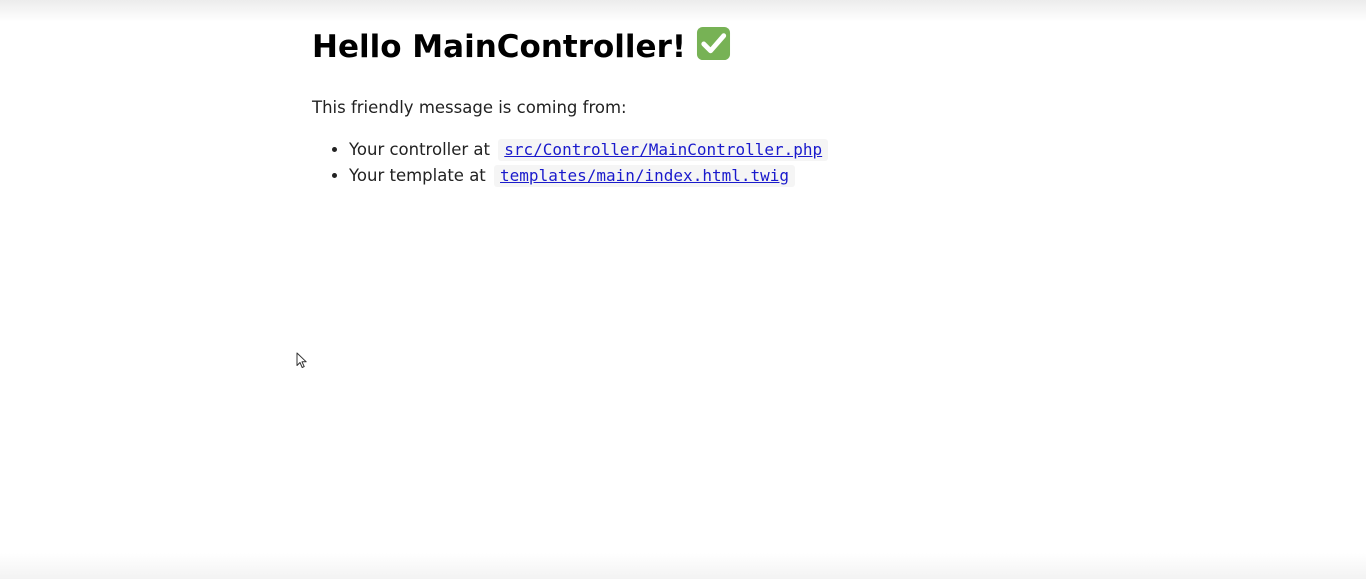 Image resolution: width=1366 pixels, height=579 pixels. Describe the element at coordinates (417, 175) in the screenshot. I see `template-label: Your template at` at that location.